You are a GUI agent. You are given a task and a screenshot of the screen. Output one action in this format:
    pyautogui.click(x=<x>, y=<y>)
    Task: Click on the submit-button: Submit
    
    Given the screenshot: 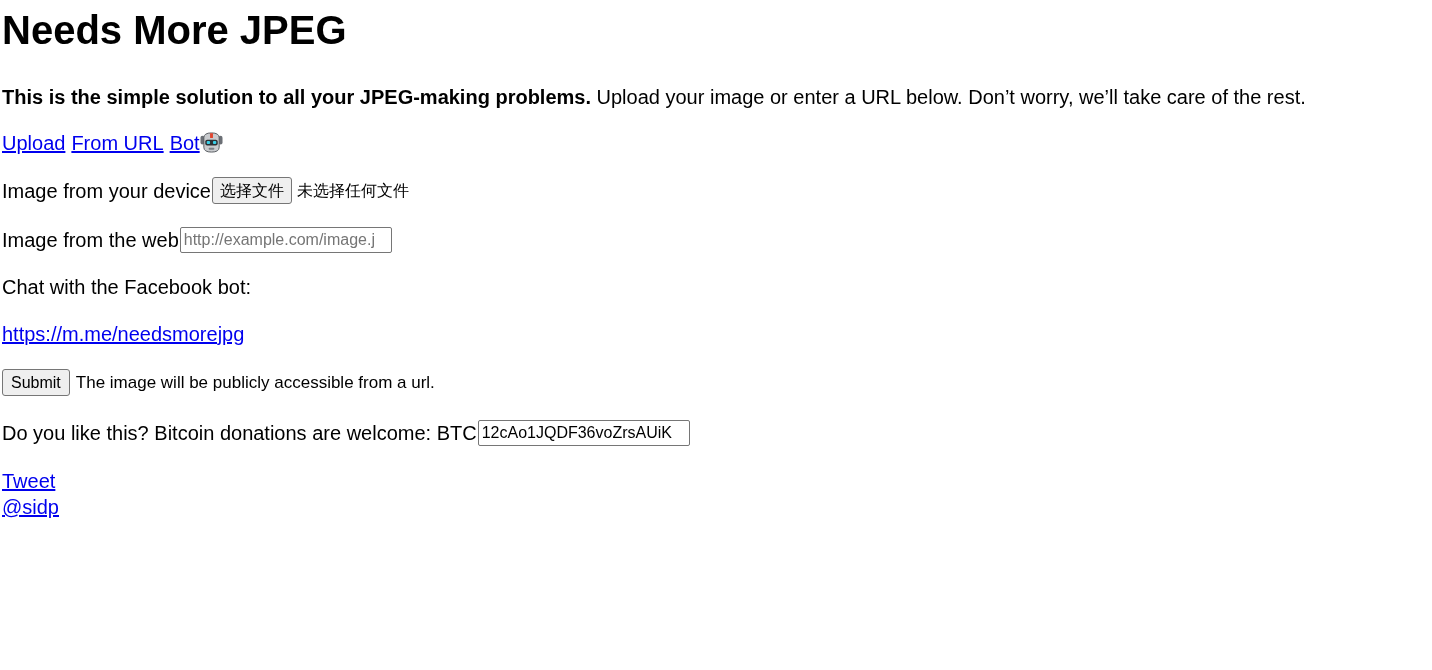 What is the action you would take?
    pyautogui.click(x=36, y=382)
    